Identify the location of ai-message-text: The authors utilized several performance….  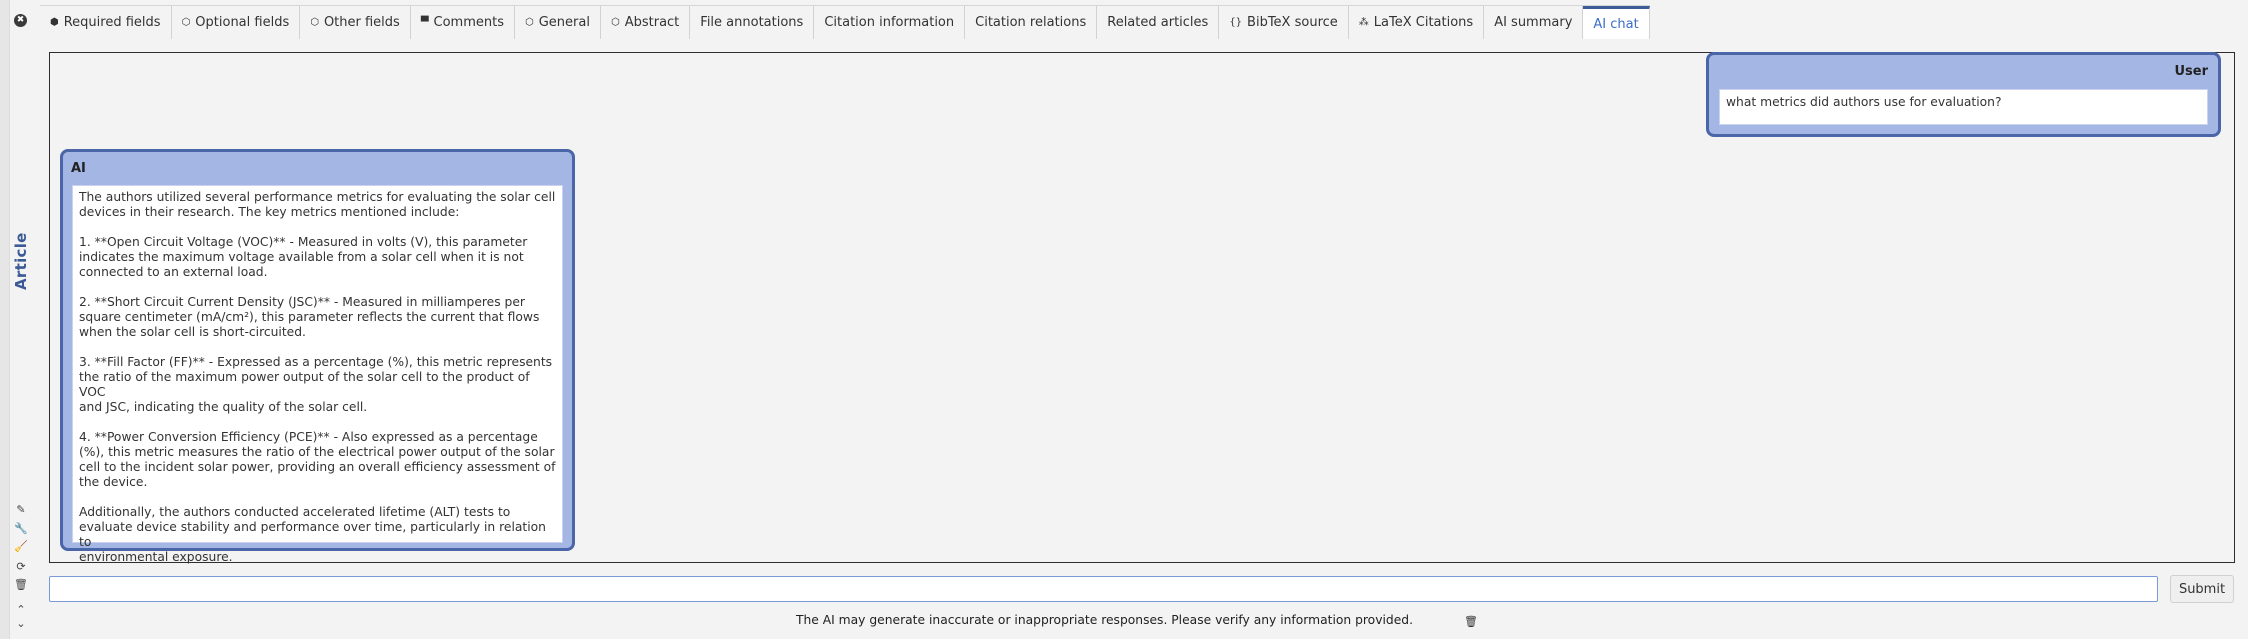
(317, 374).